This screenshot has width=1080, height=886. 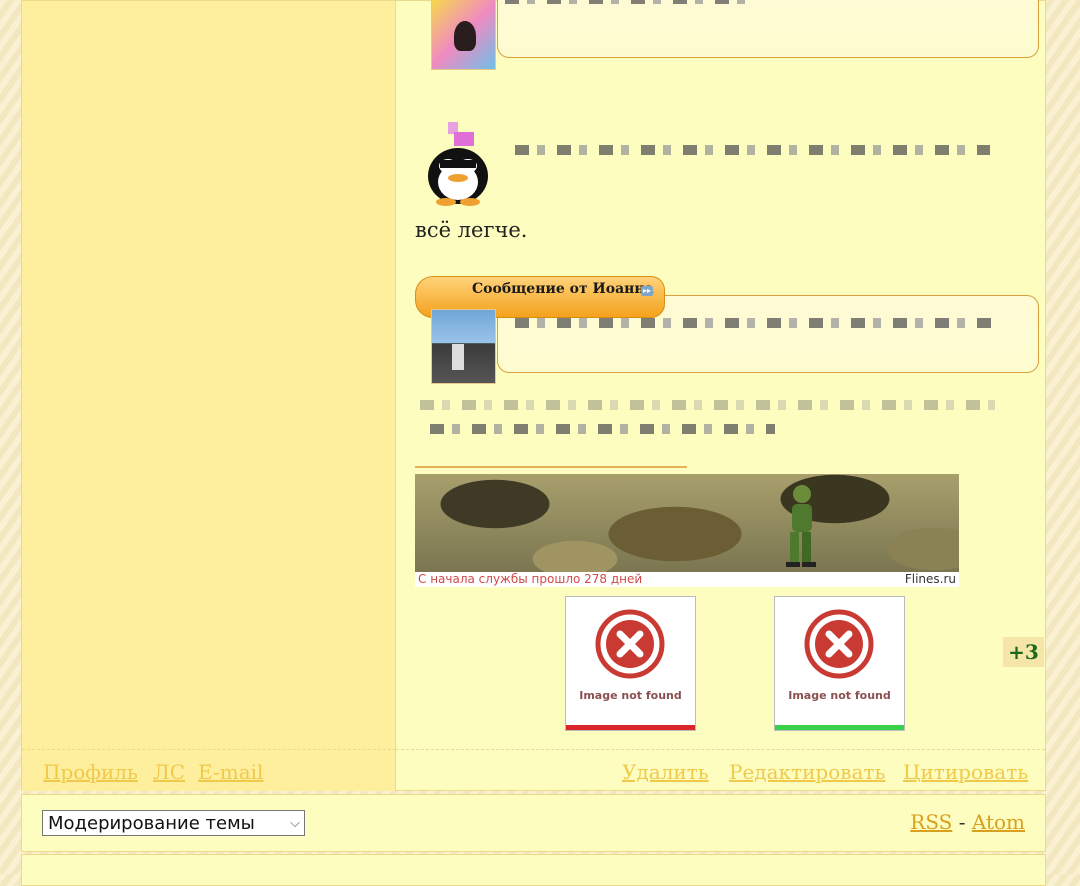 What do you see at coordinates (801, 526) in the screenshot?
I see `soldier-icon` at bounding box center [801, 526].